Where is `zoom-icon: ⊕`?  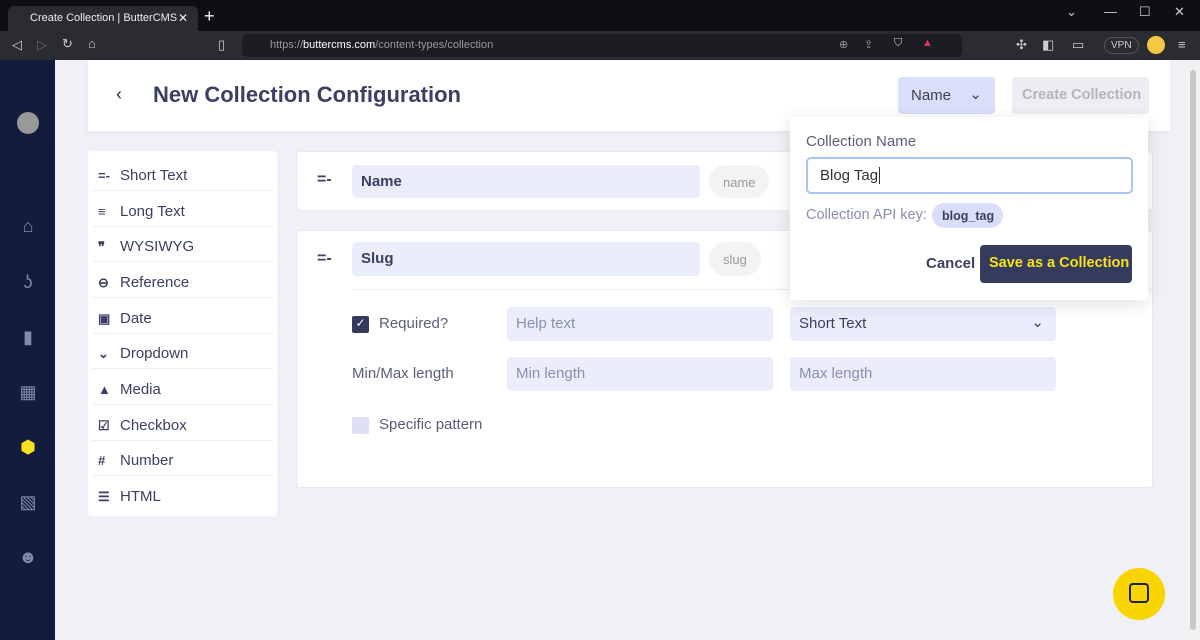
zoom-icon: ⊕ is located at coordinates (843, 44).